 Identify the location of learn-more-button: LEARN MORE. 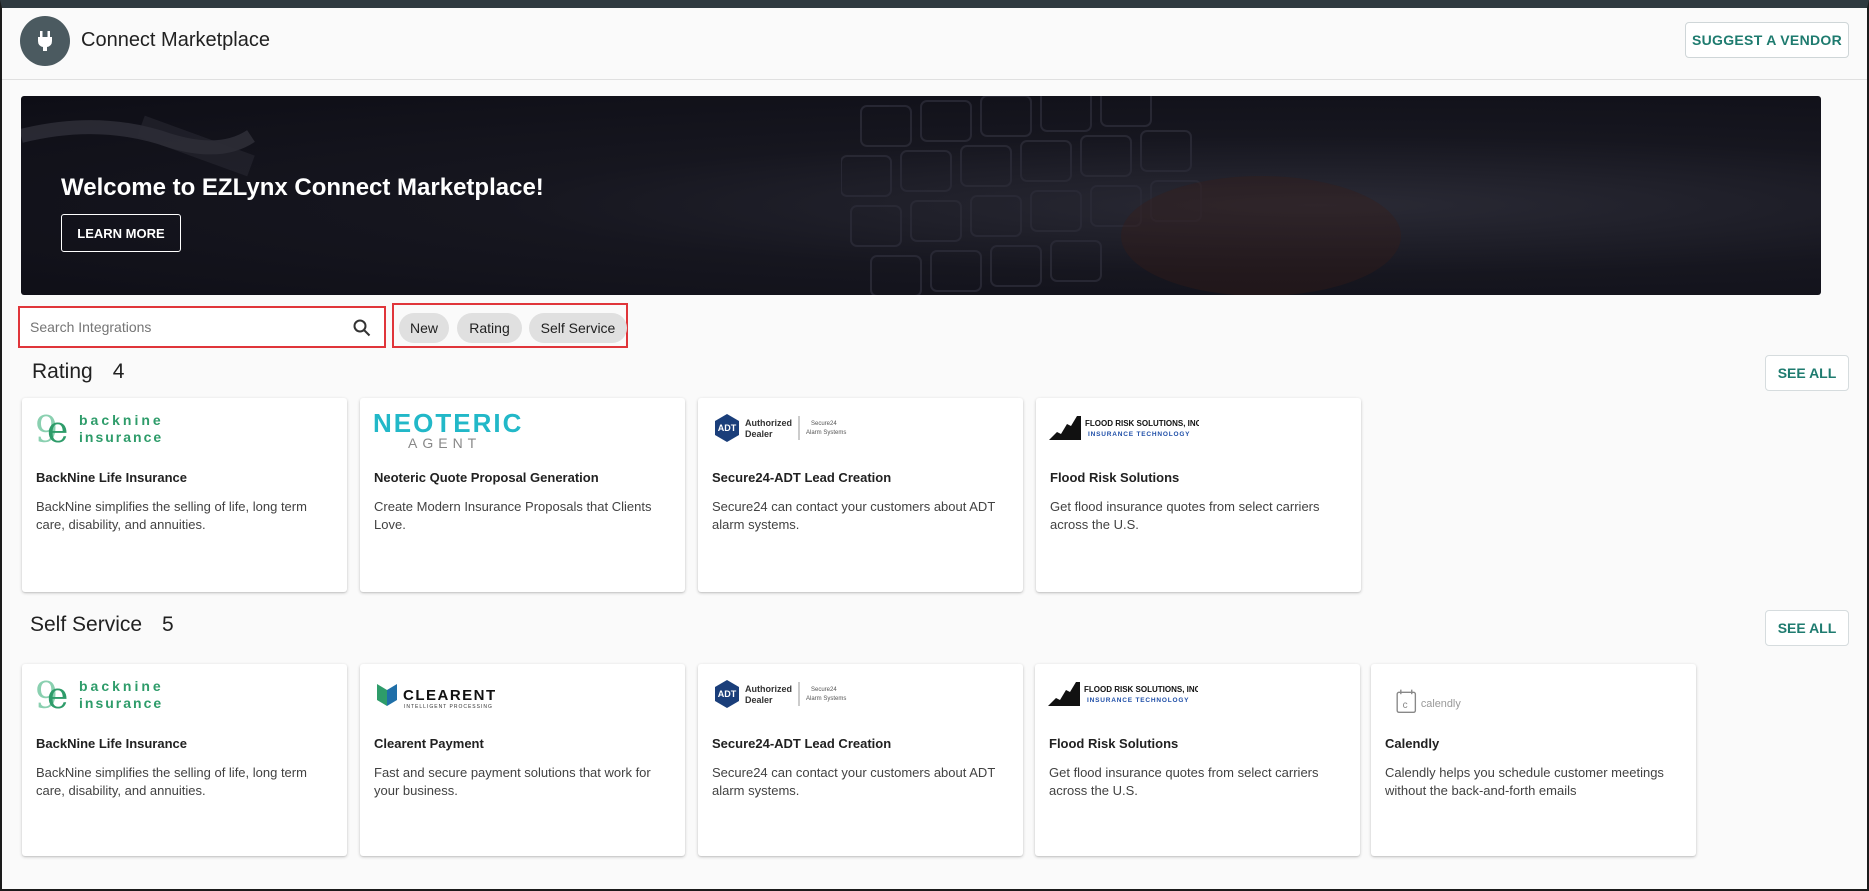
(121, 233).